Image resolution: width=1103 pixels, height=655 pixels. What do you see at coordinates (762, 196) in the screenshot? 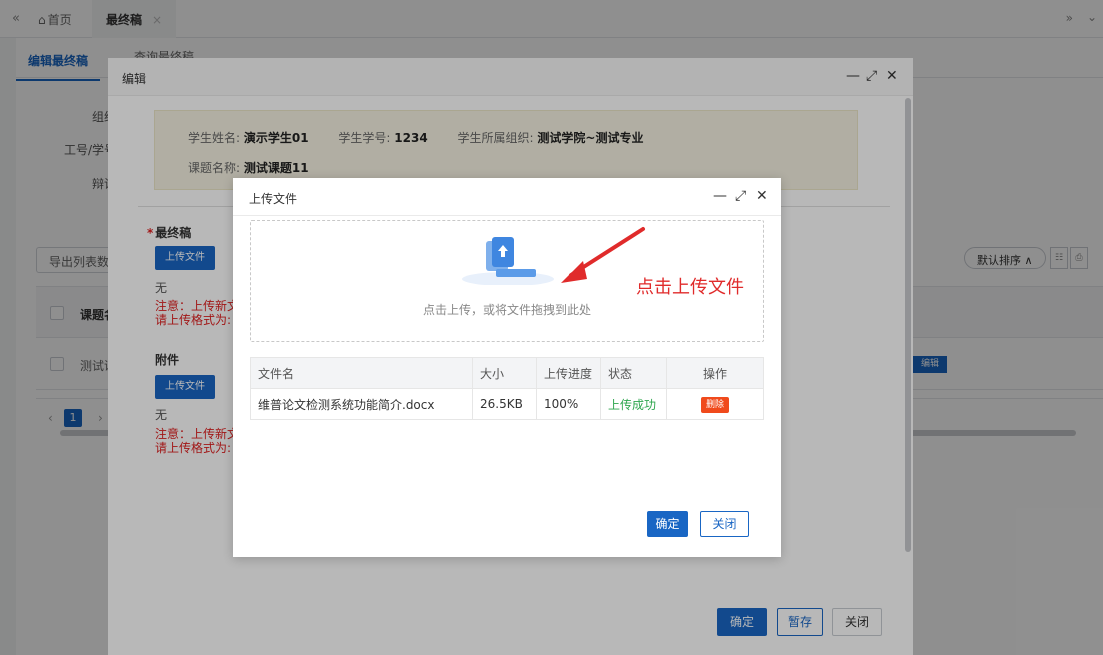
I see `close-icon: ✕` at bounding box center [762, 196].